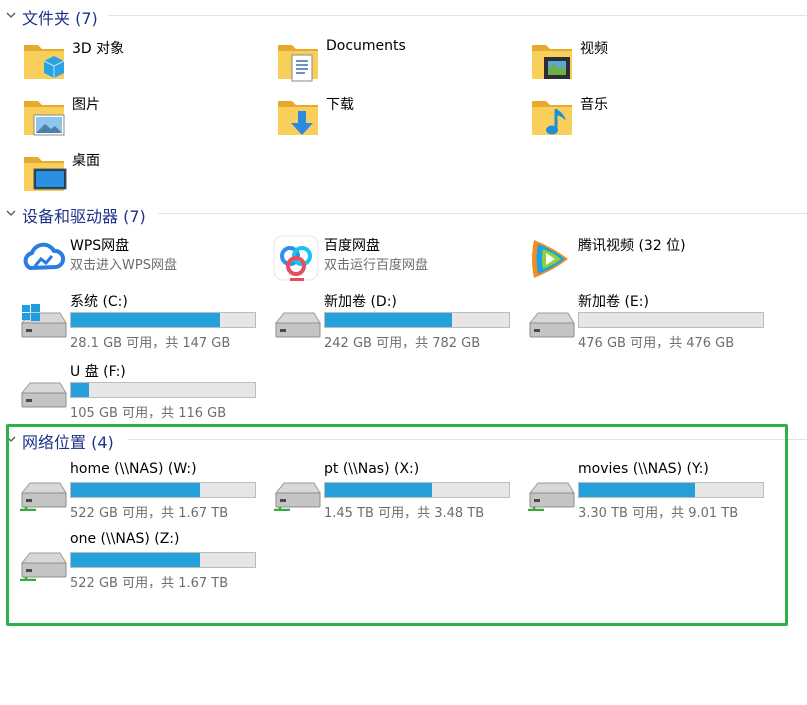 The height and width of the screenshot is (705, 807). What do you see at coordinates (123, 265) in the screenshot?
I see `app-description: 双击进入WPS网盘` at bounding box center [123, 265].